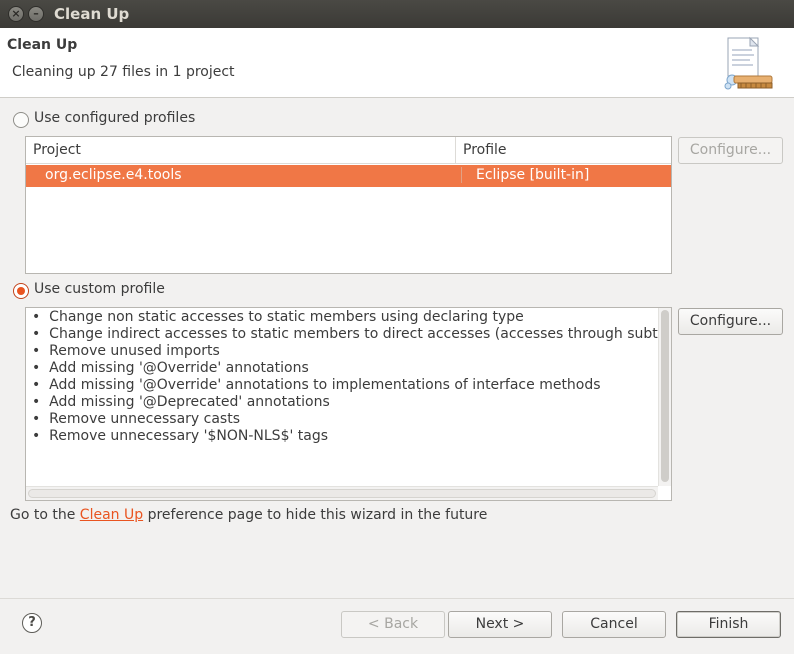  I want to click on finish-button: Finish, so click(728, 624).